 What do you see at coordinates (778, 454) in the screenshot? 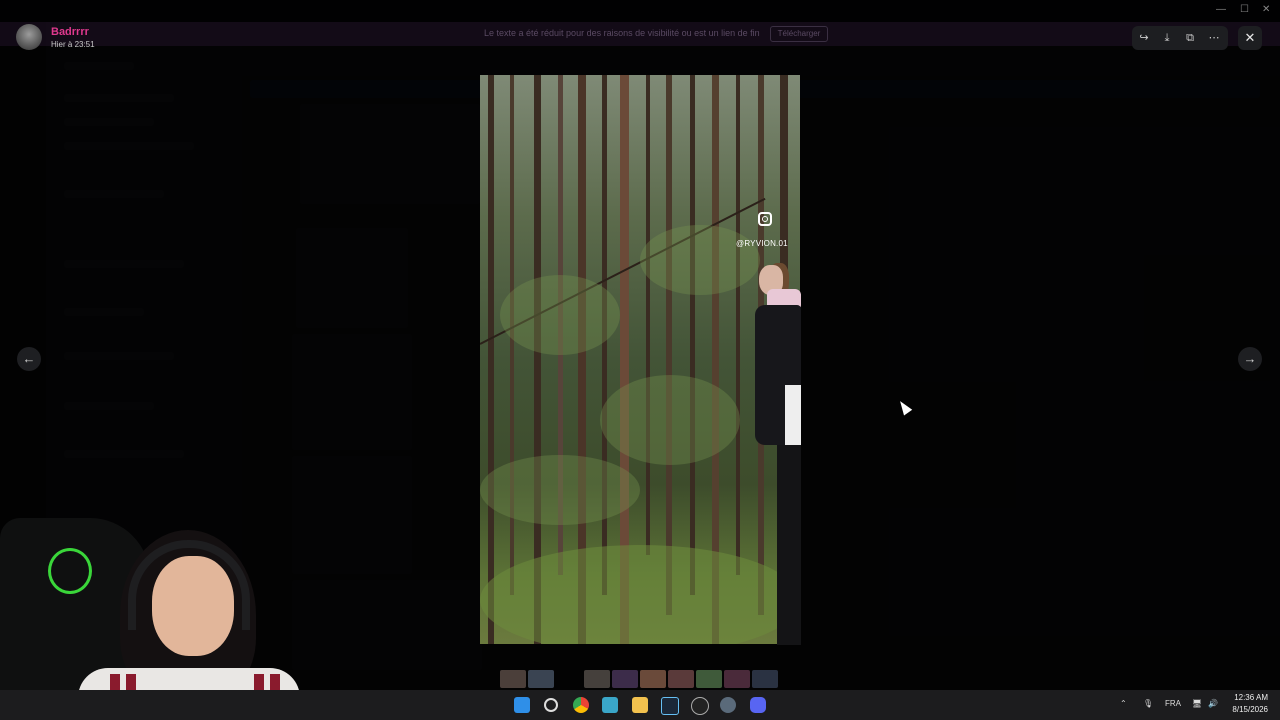
I see `person-in-video` at bounding box center [778, 454].